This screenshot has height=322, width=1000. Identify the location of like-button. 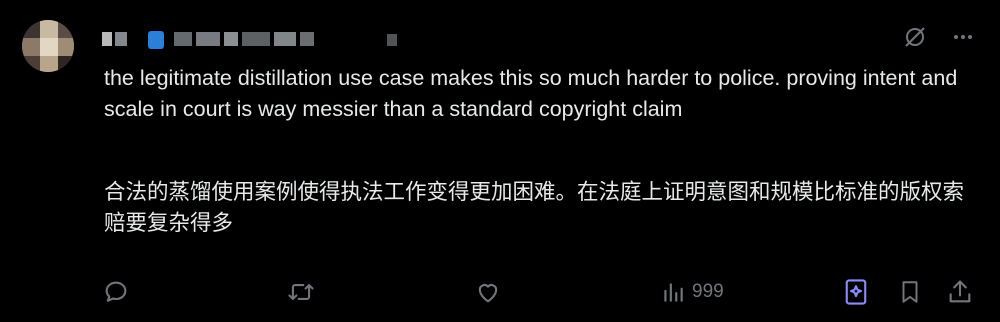
(488, 292).